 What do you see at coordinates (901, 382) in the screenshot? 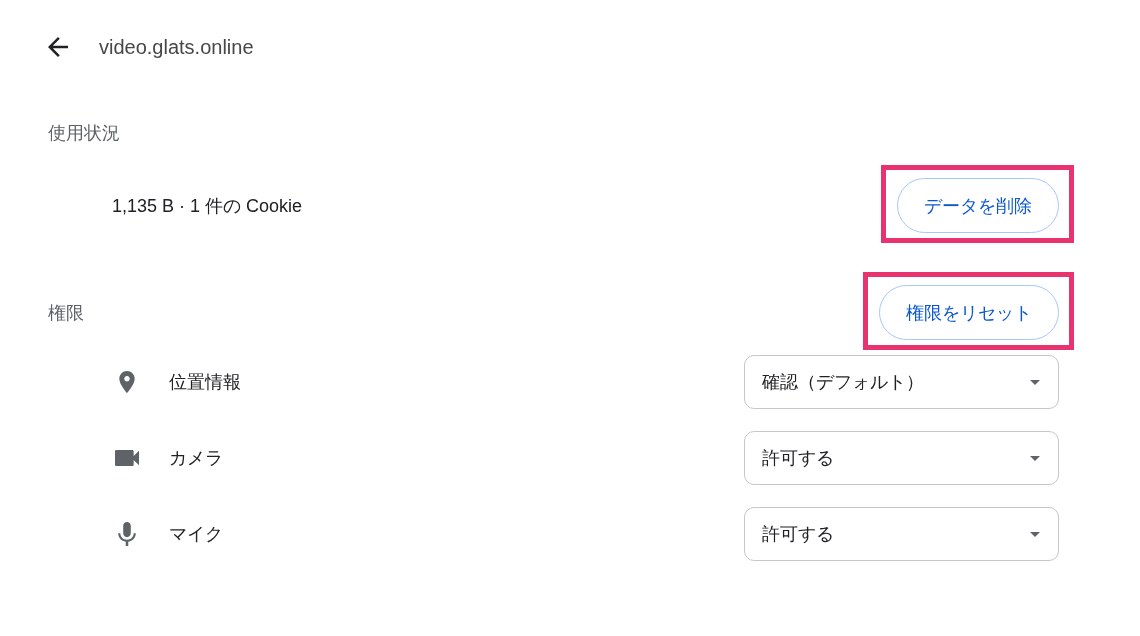
I see `permission-dropdown: 確認（デフォルト）` at bounding box center [901, 382].